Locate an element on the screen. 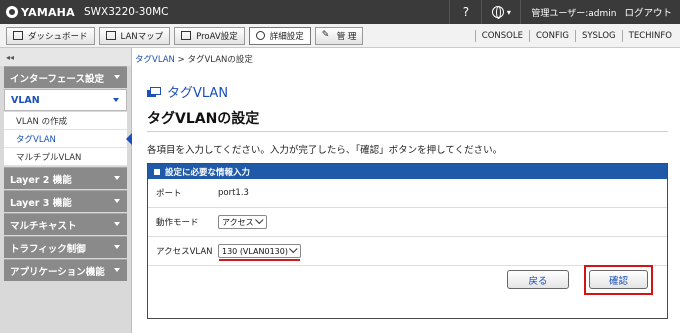 Image resolution: width=680 pixels, height=333 pixels. mode-row: 動作モード アクセス is located at coordinates (407, 222).